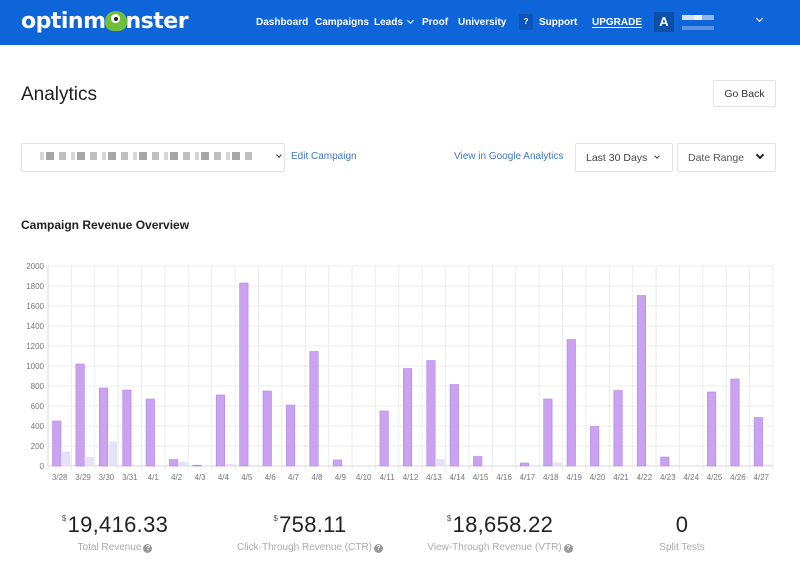 This screenshot has width=800, height=578. What do you see at coordinates (664, 22) in the screenshot?
I see `avatar: A` at bounding box center [664, 22].